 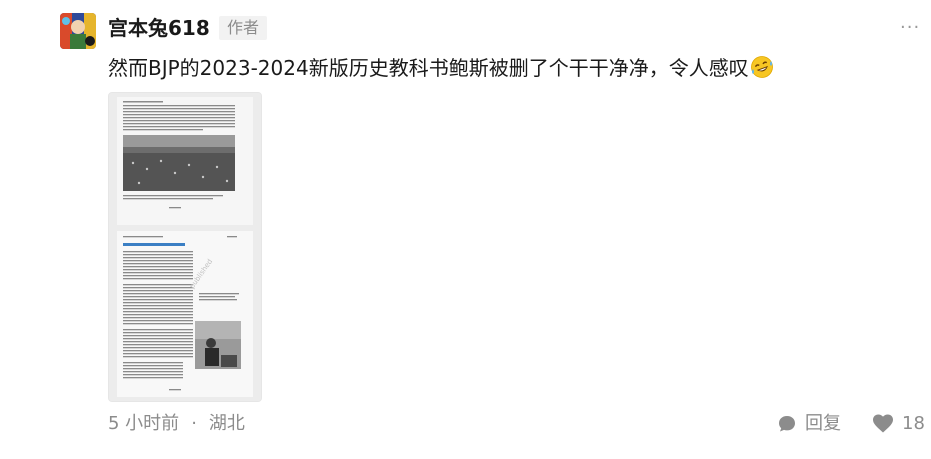 I want to click on username: 宫本兔618, so click(x=159, y=28).